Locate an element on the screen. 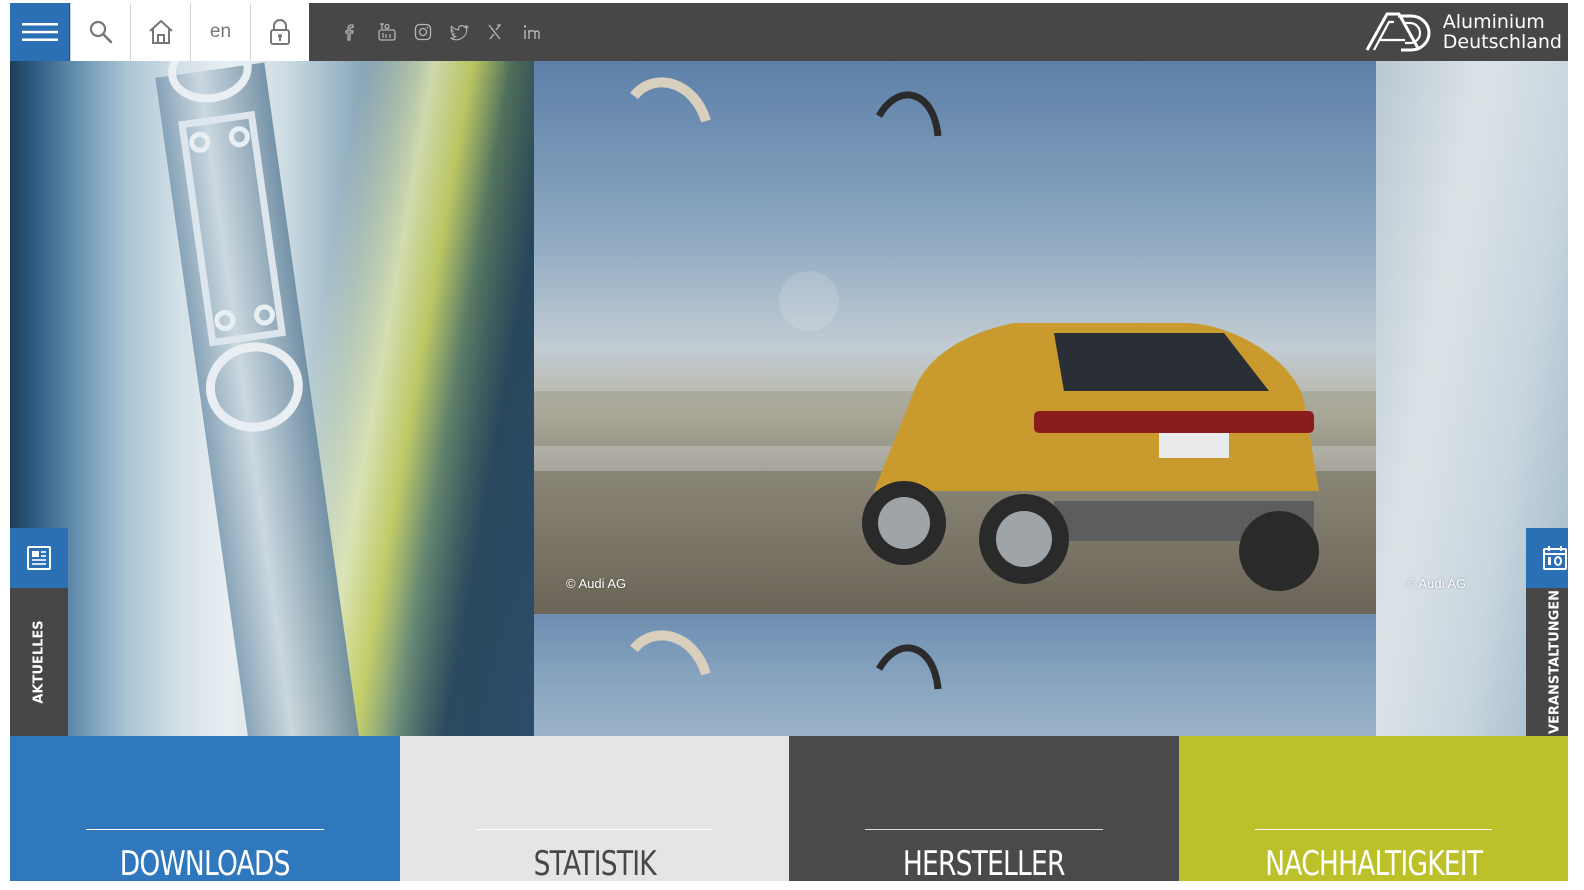 This screenshot has width=1584, height=890. x-link is located at coordinates (495, 32).